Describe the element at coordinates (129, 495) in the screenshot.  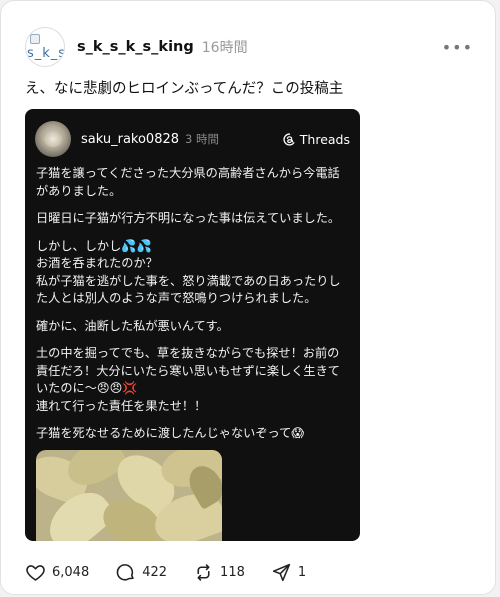
I see `leaves-photo` at that location.